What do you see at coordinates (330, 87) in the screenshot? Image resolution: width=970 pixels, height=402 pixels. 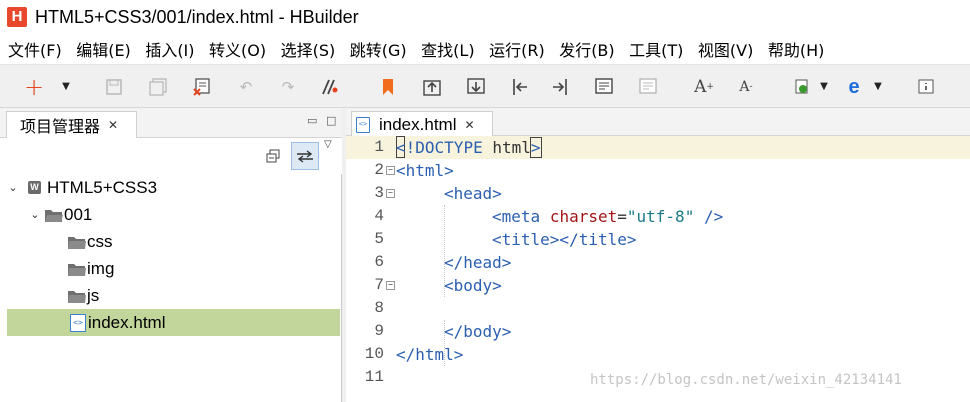 I see `toggle-comment-icon` at bounding box center [330, 87].